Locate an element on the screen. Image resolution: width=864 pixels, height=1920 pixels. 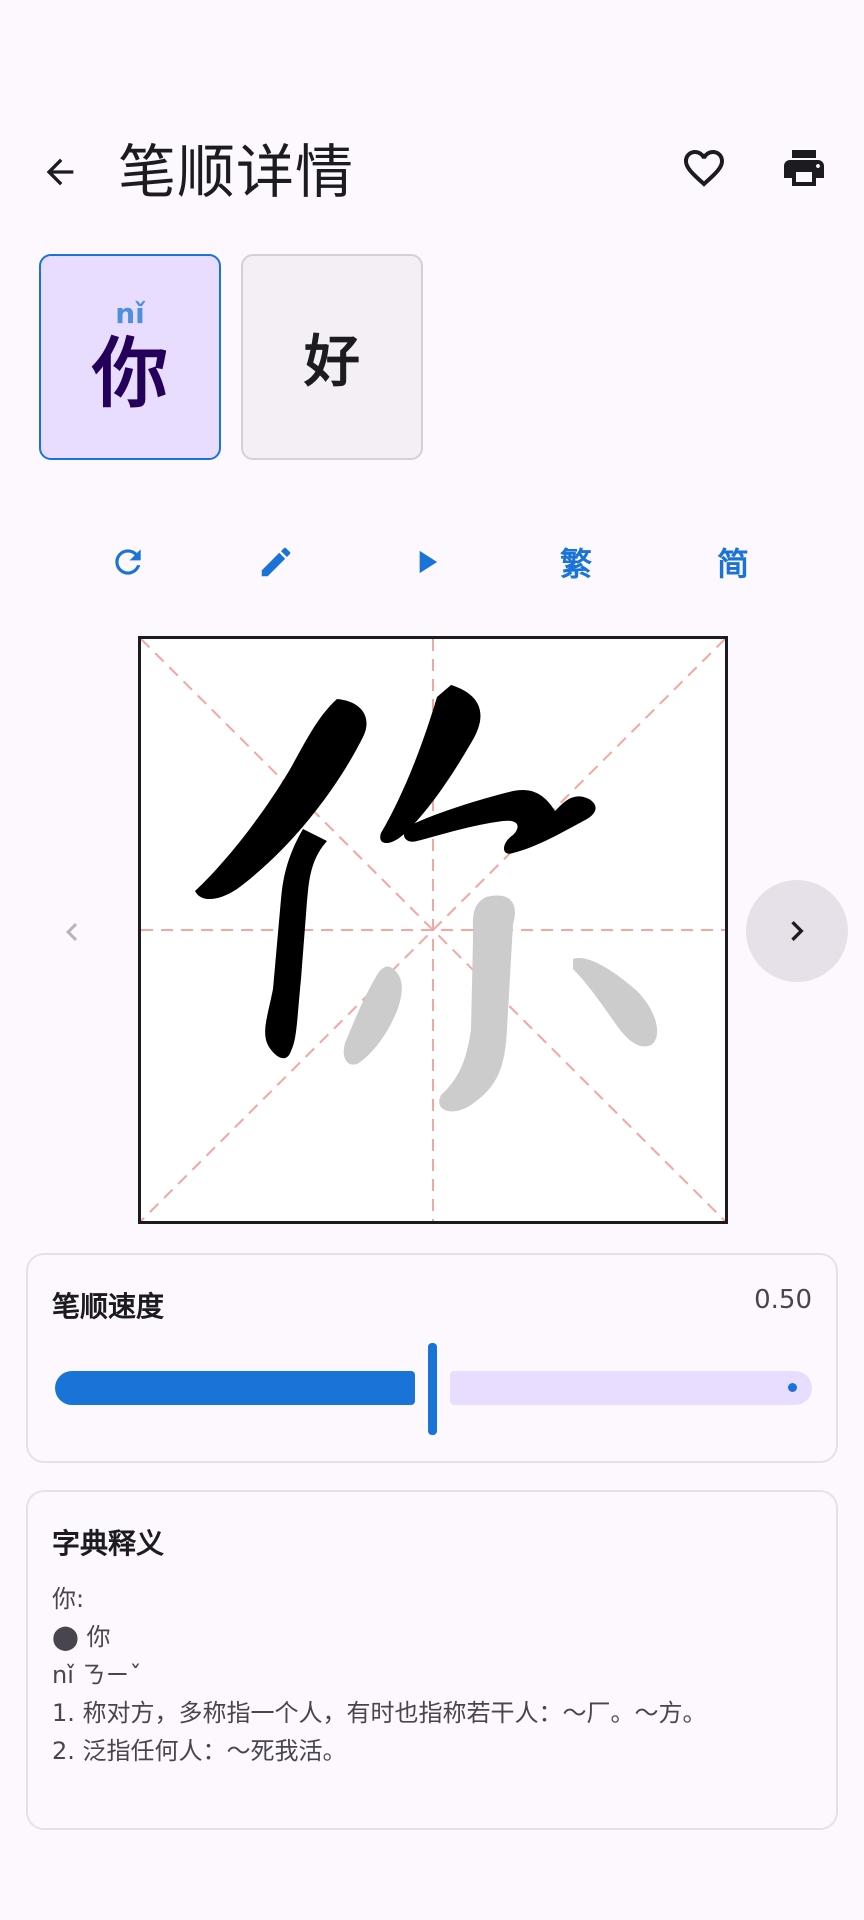
speed-label: 笔顺速度 is located at coordinates (108, 1306).